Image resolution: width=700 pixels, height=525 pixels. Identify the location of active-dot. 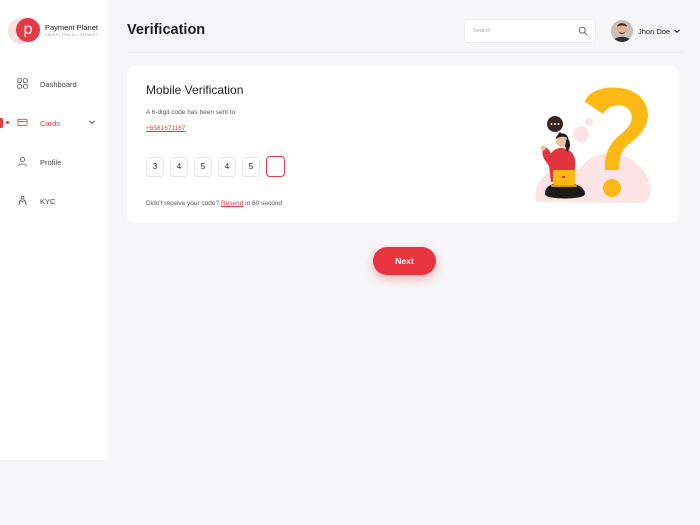
(7, 122).